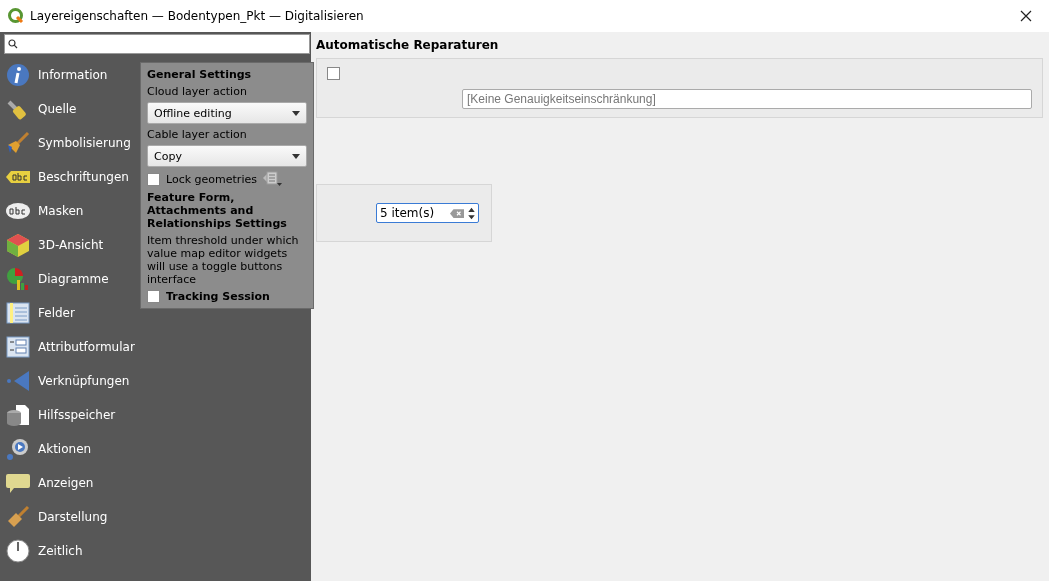 The width and height of the screenshot is (1049, 581). What do you see at coordinates (66, 177) in the screenshot?
I see `sidebar-item: Beschriftungen` at bounding box center [66, 177].